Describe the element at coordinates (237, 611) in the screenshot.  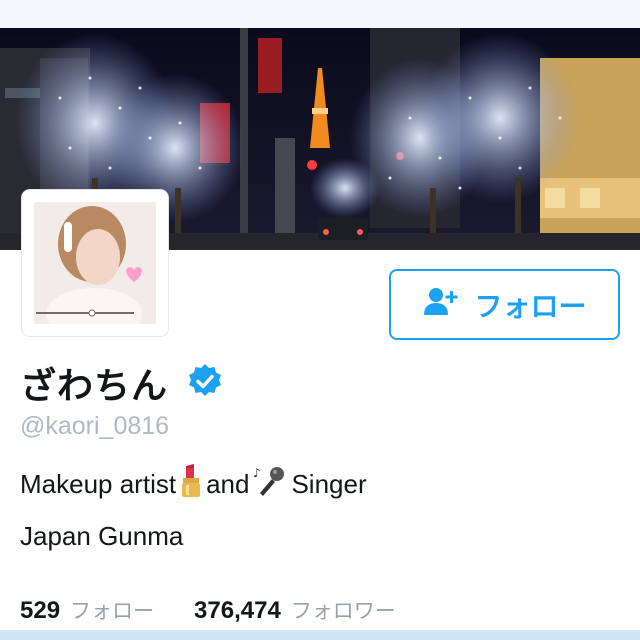
I see `followers-count: 376,474` at that location.